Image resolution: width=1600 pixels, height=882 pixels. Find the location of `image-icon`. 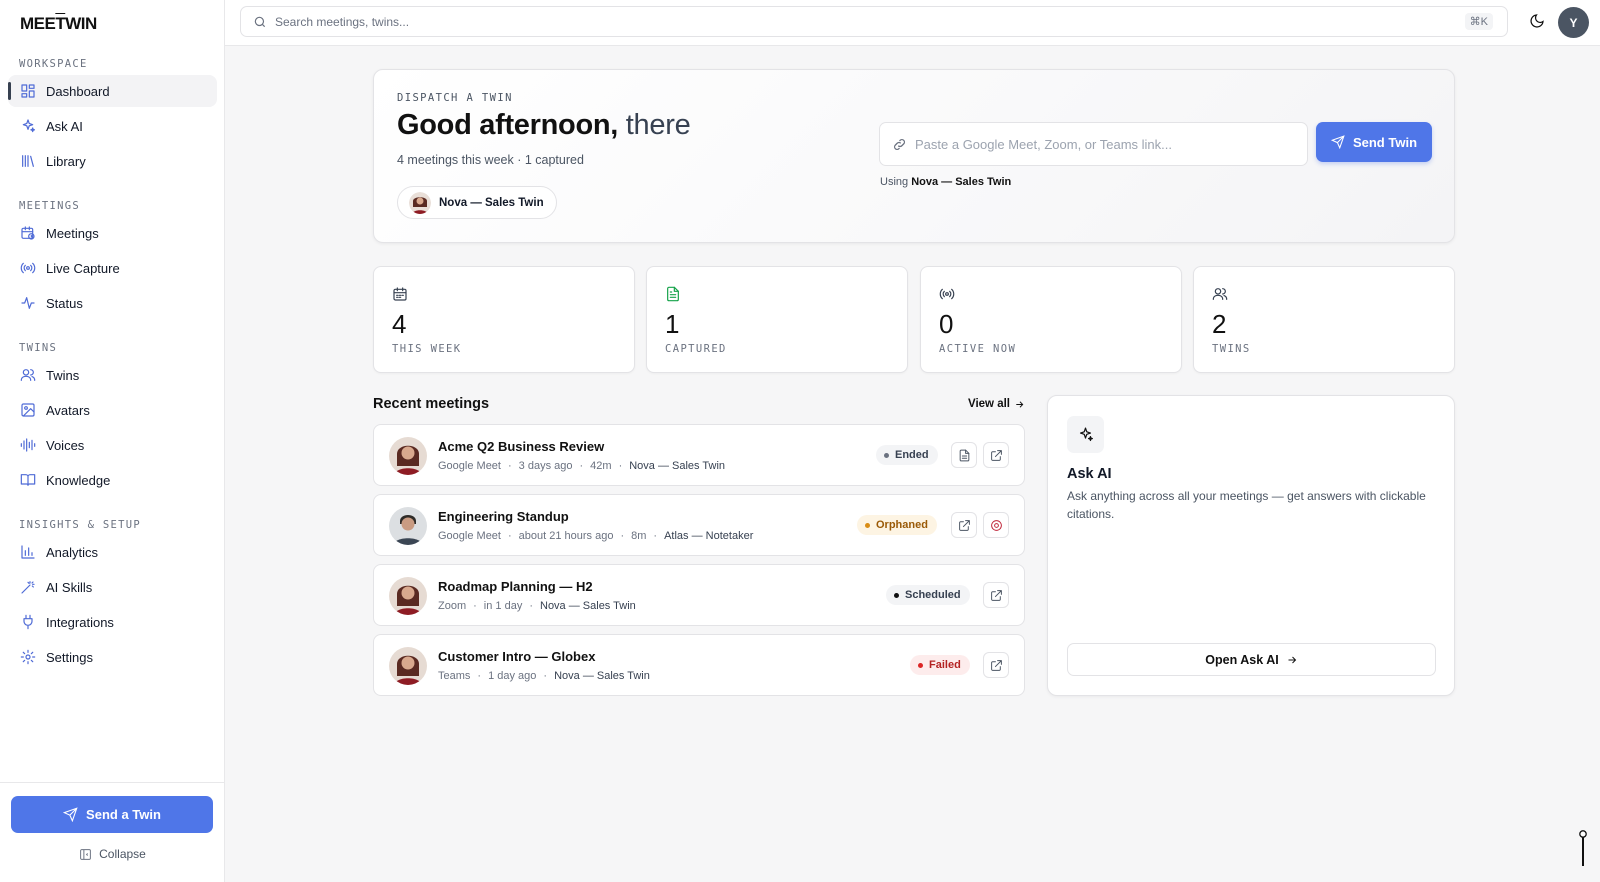

image-icon is located at coordinates (28, 410).